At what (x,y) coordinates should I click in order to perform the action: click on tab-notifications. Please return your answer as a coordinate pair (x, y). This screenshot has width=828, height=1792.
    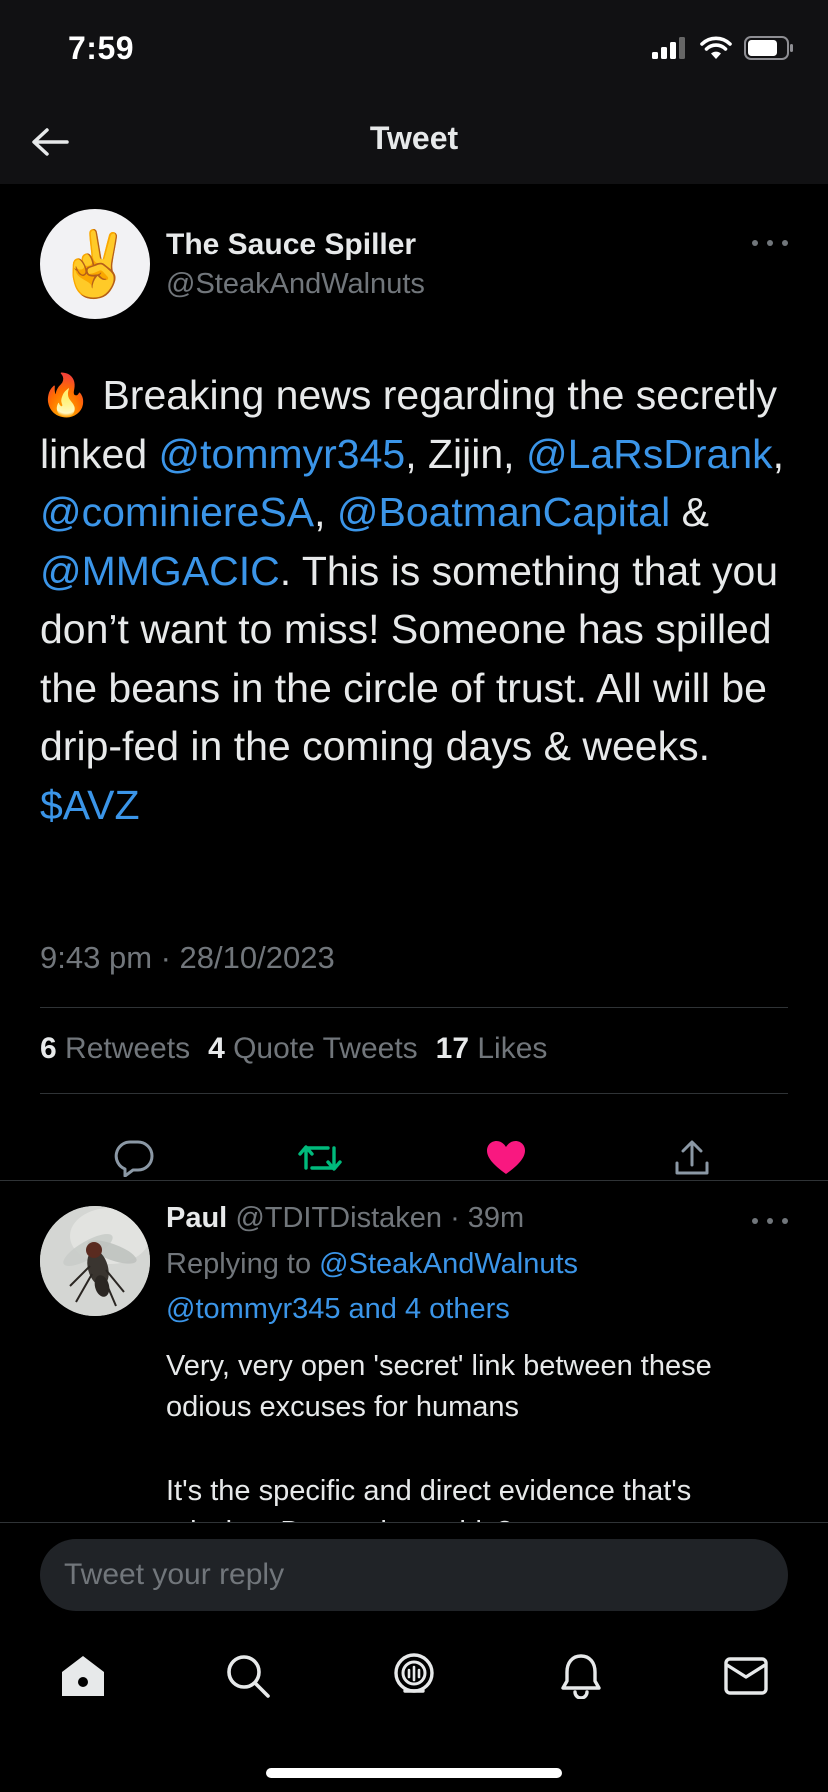
    Looking at the image, I should click on (581, 1676).